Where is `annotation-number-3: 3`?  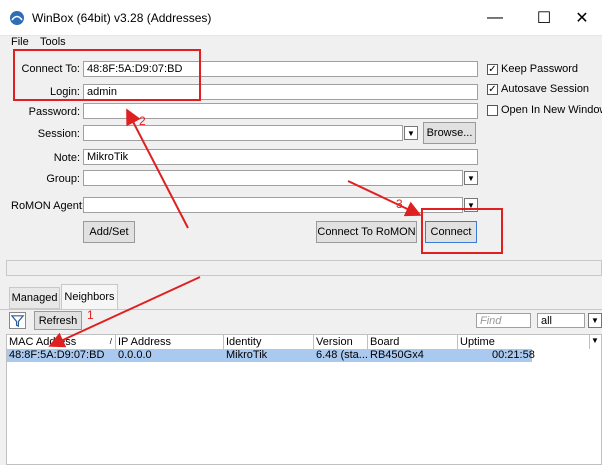 annotation-number-3: 3 is located at coordinates (399, 204).